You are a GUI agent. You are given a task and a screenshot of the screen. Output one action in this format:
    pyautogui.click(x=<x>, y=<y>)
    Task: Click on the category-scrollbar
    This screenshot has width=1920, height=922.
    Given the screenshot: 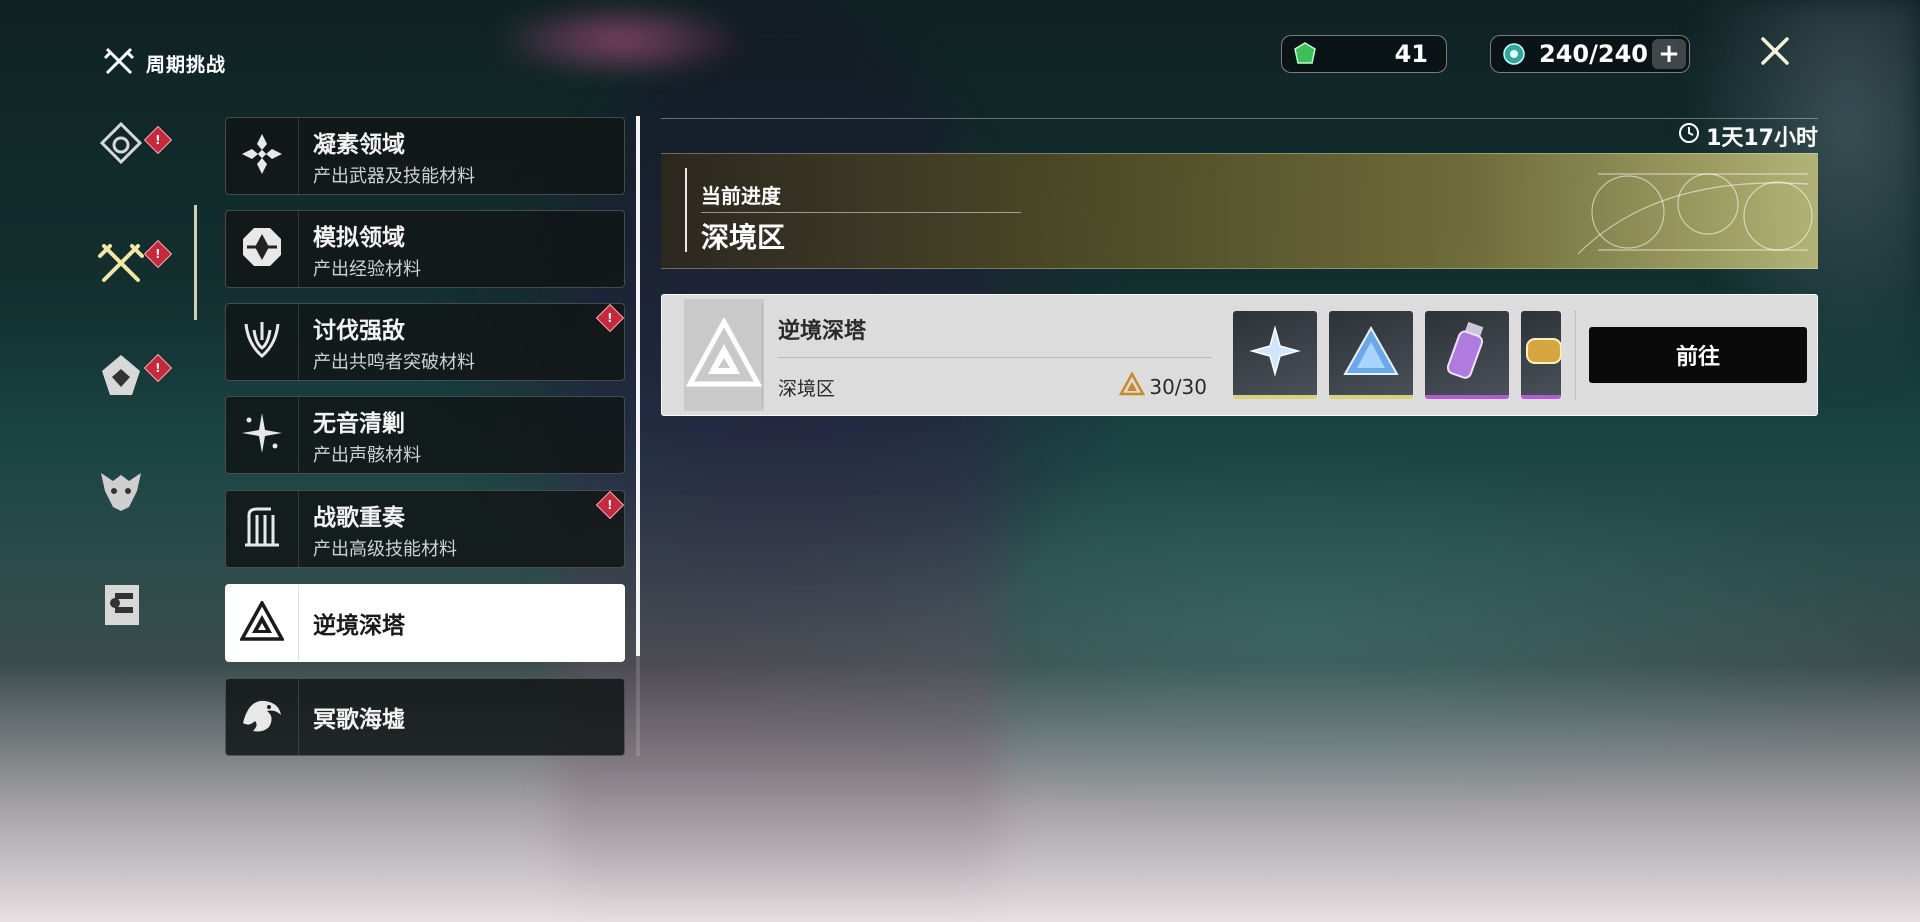 What is the action you would take?
    pyautogui.click(x=638, y=436)
    